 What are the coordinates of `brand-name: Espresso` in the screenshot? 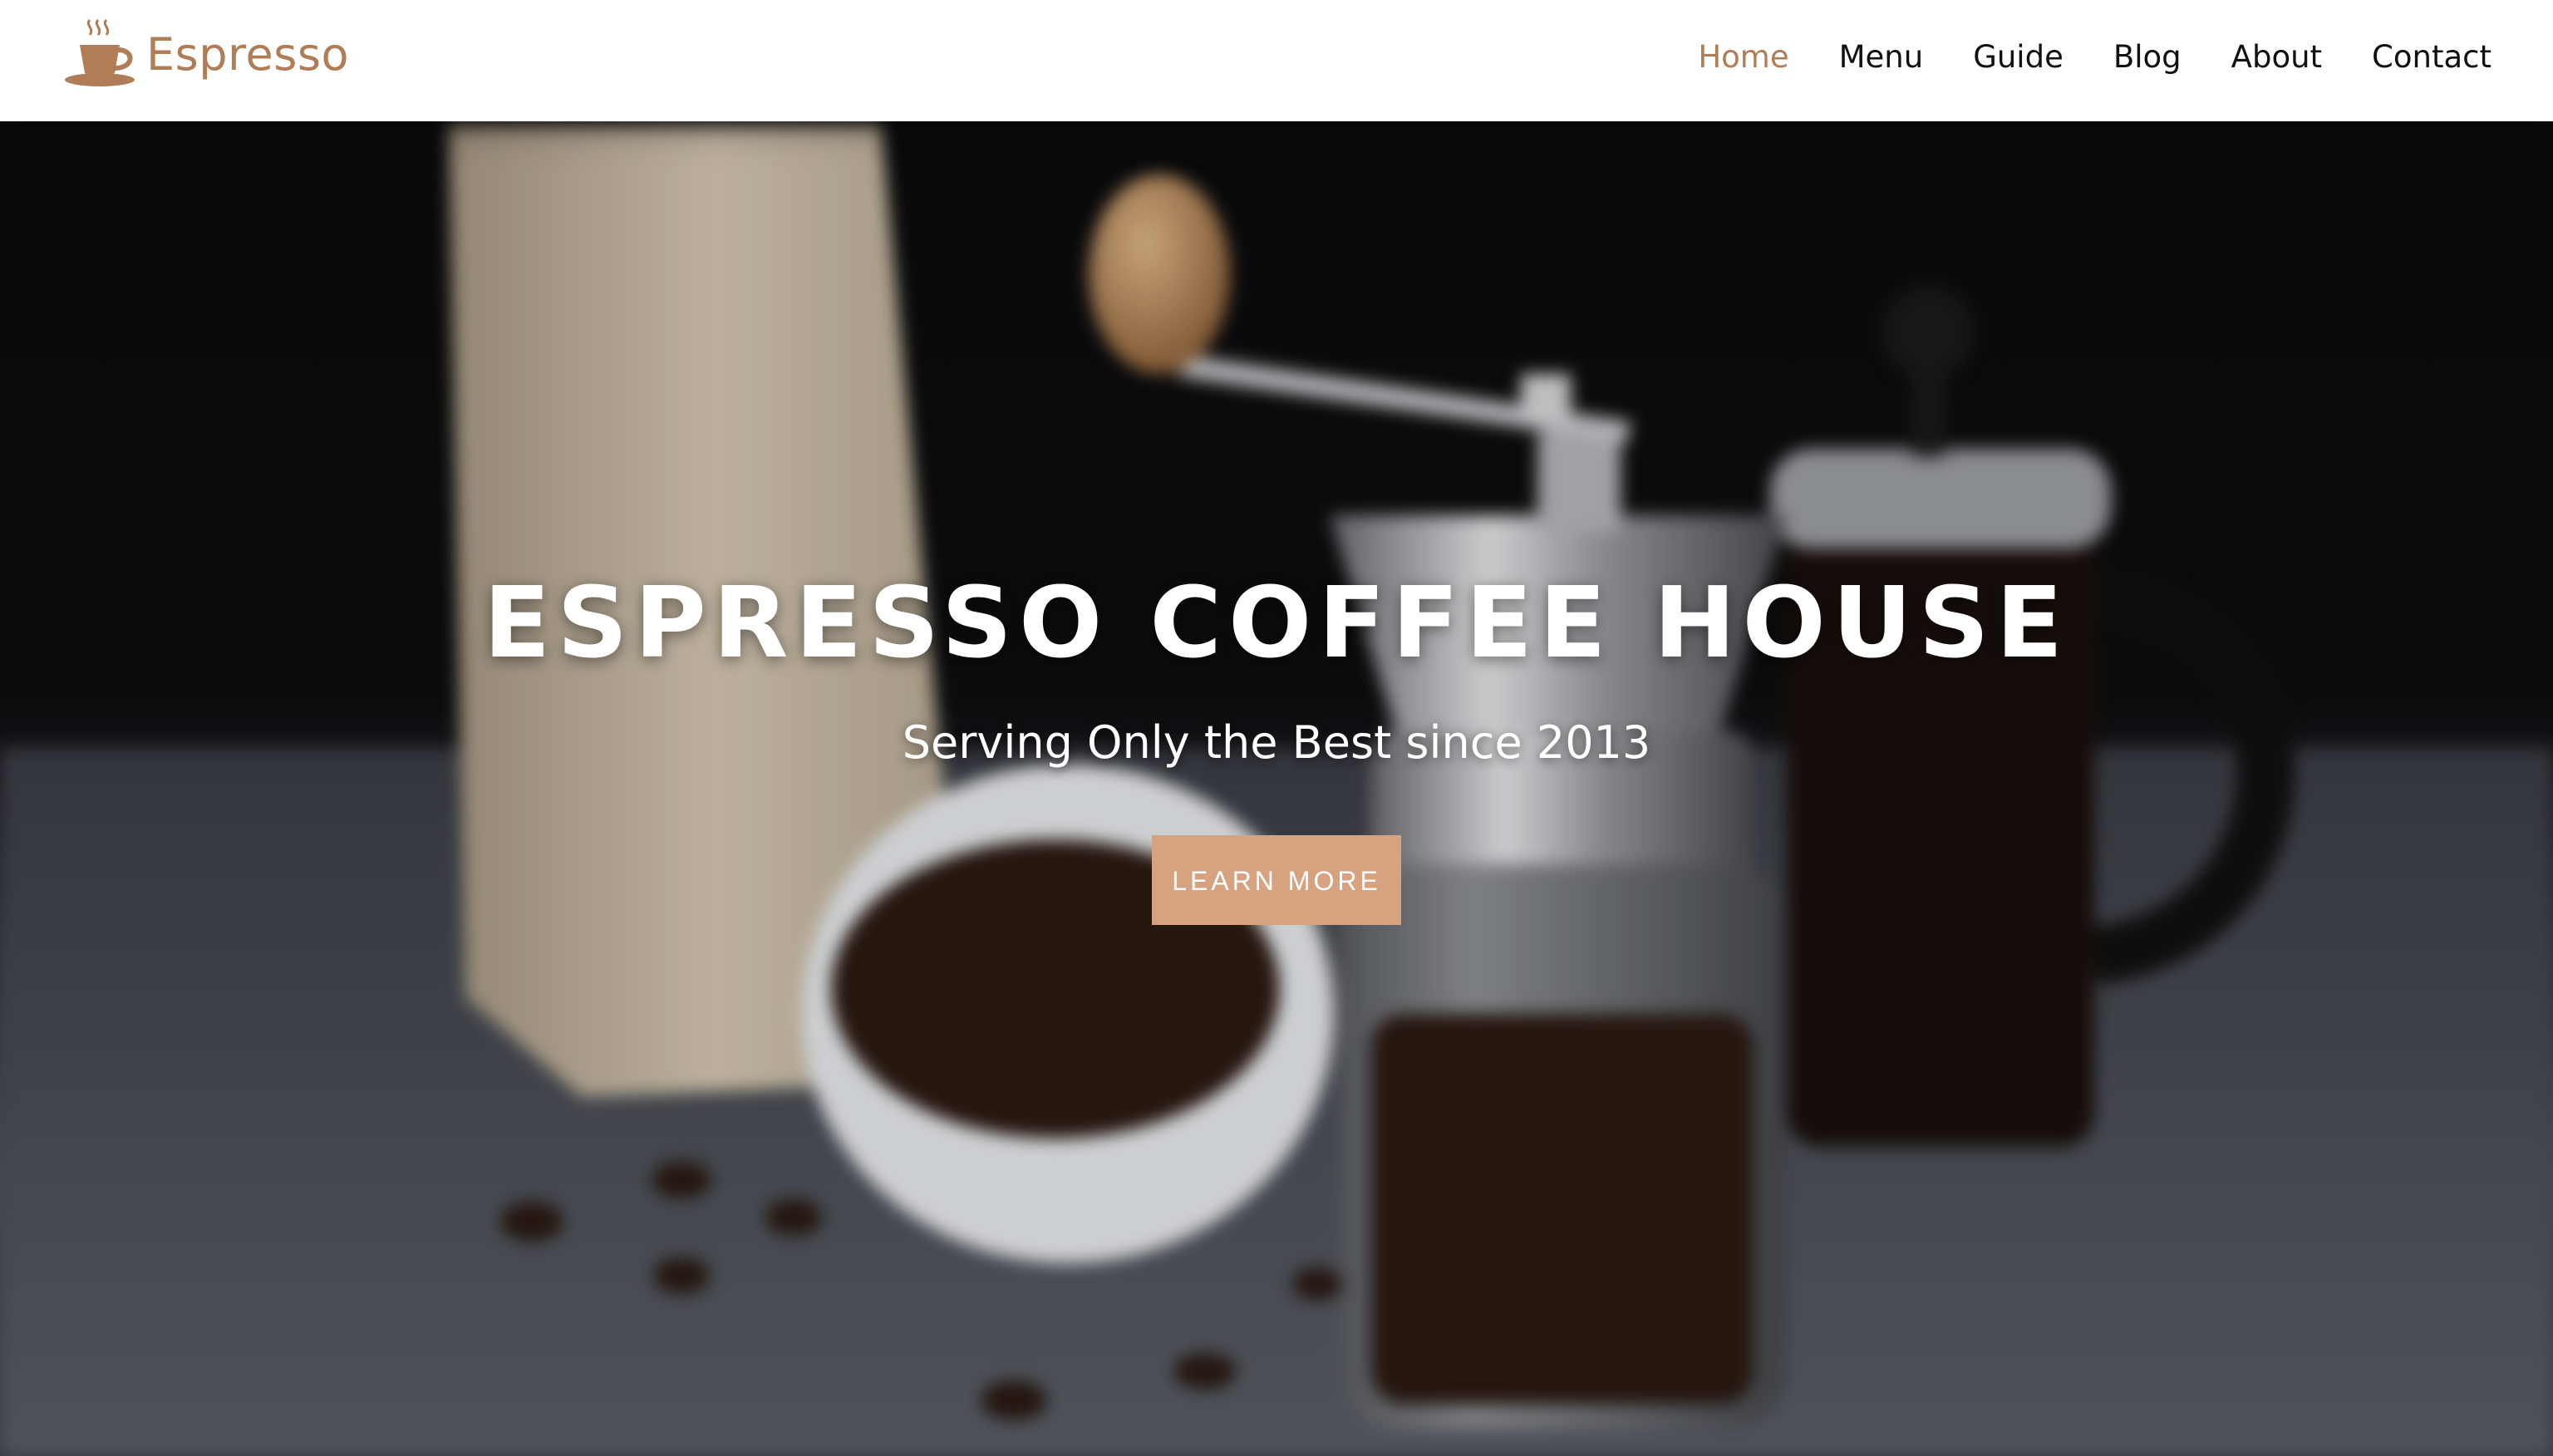 It's located at (248, 54).